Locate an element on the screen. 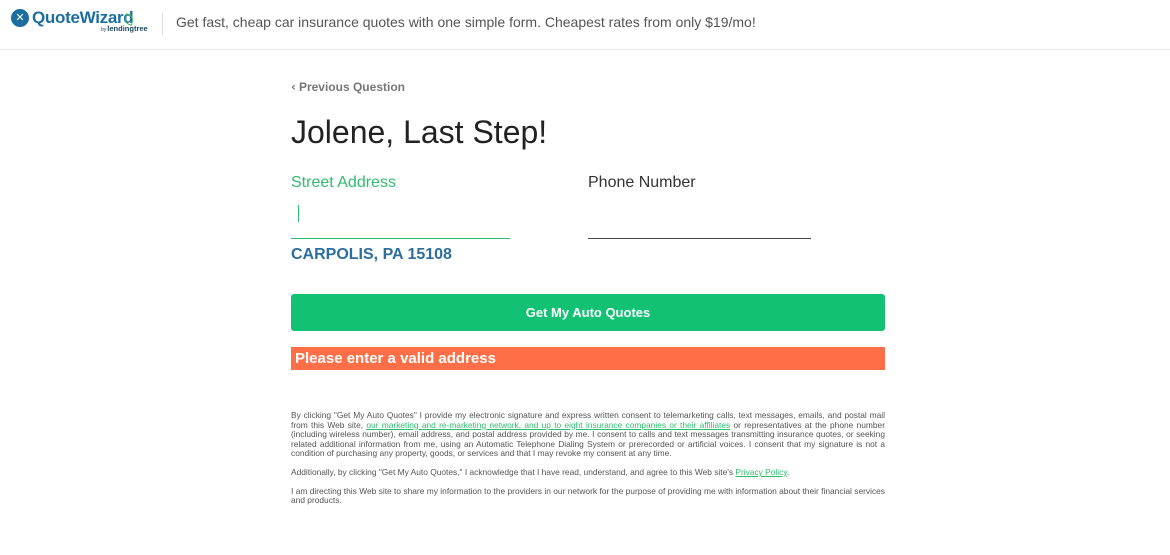 The height and width of the screenshot is (555, 1170). previous-question-link: ‹ Previous Question is located at coordinates (348, 87).